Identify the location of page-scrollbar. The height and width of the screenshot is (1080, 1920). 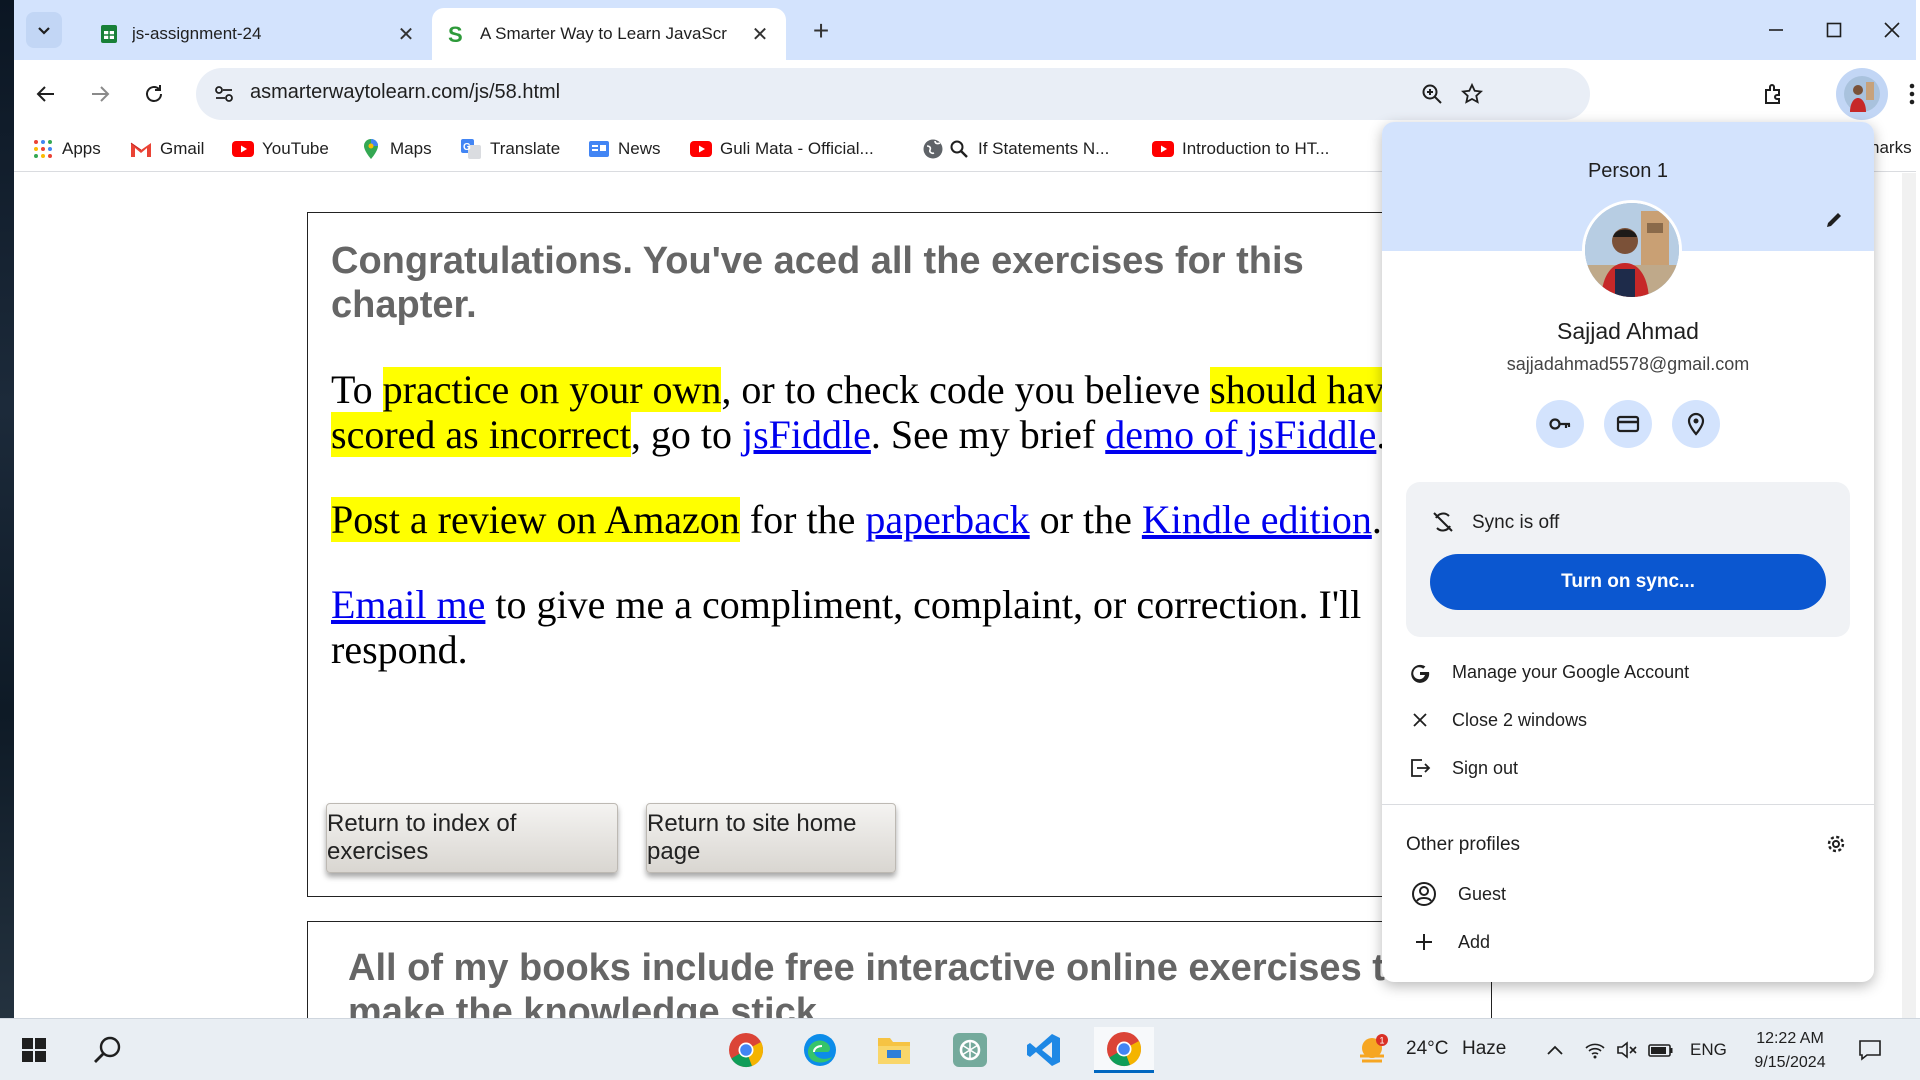
(1909, 595).